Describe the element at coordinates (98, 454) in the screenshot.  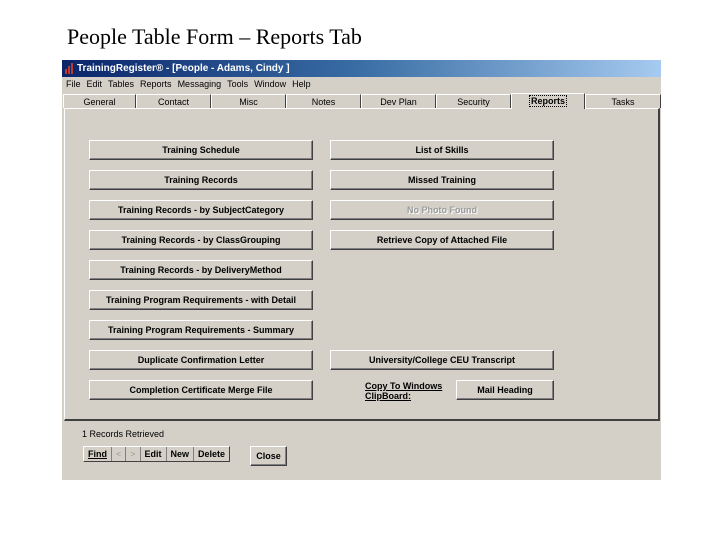
I see `find-button: Find` at that location.